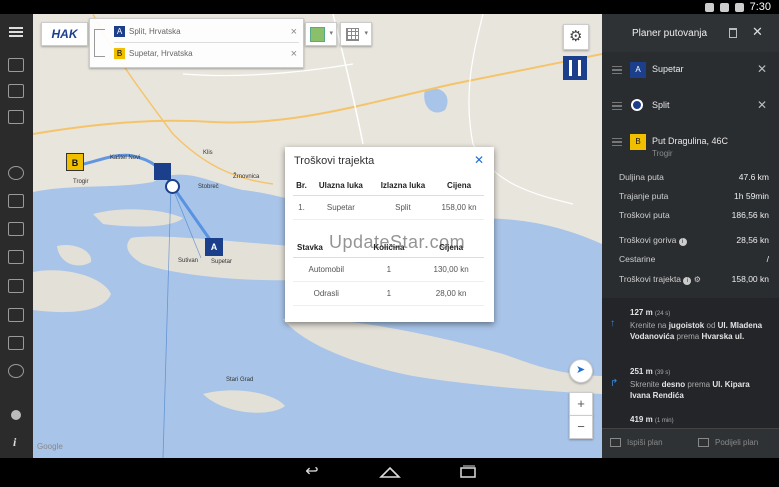 This screenshot has height=487, width=779. What do you see at coordinates (16, 371) in the screenshot?
I see `sidebar-weather-icon` at bounding box center [16, 371].